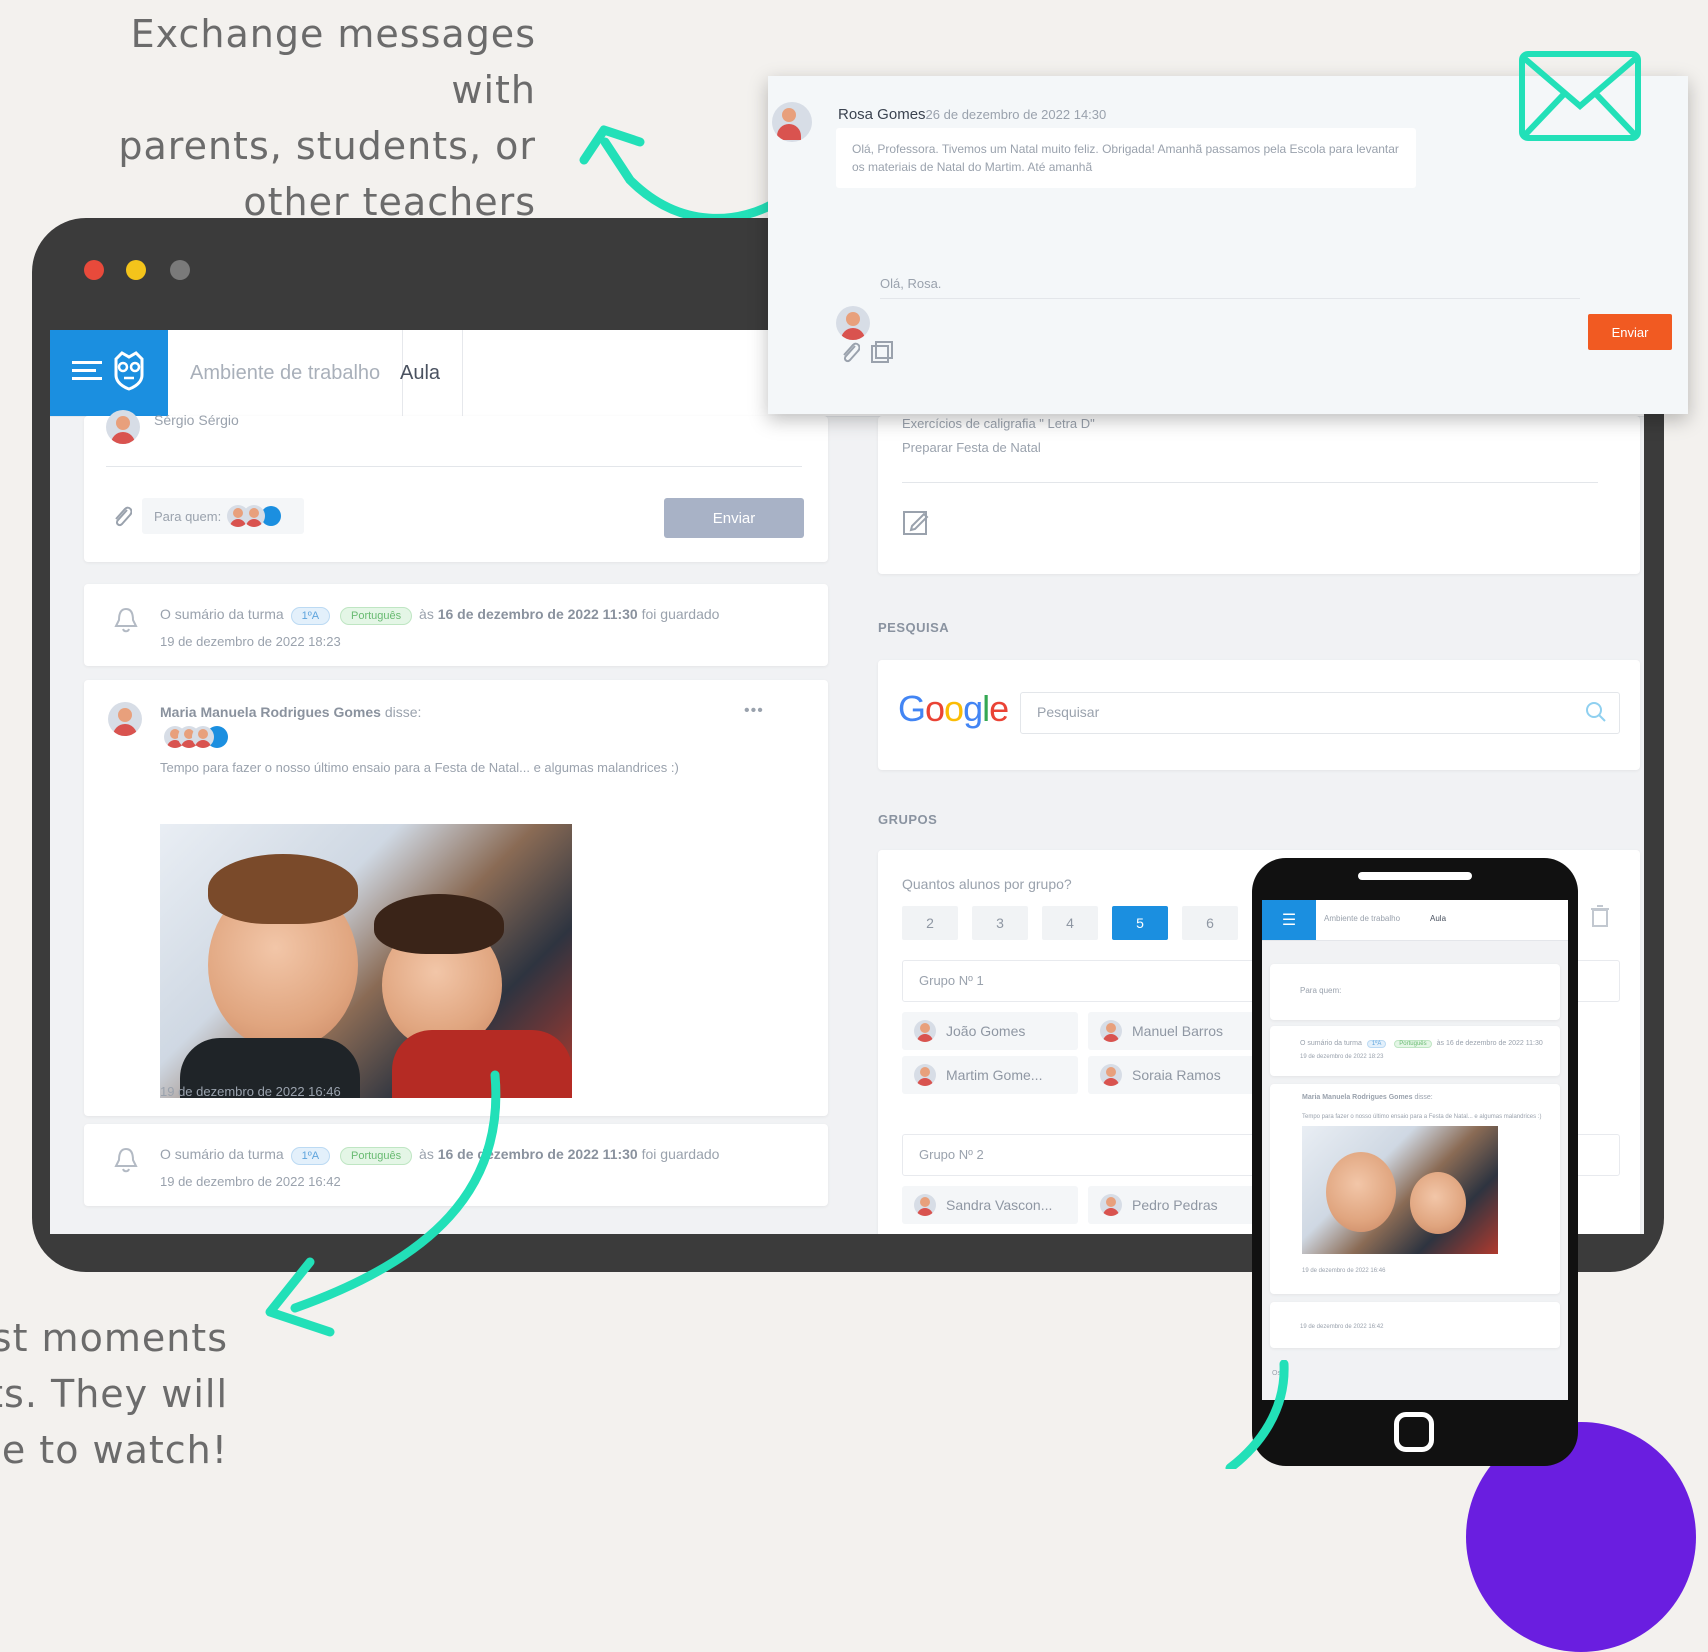 This screenshot has height=1652, width=1708. Describe the element at coordinates (953, 708) in the screenshot. I see `google-logo: Google` at that location.